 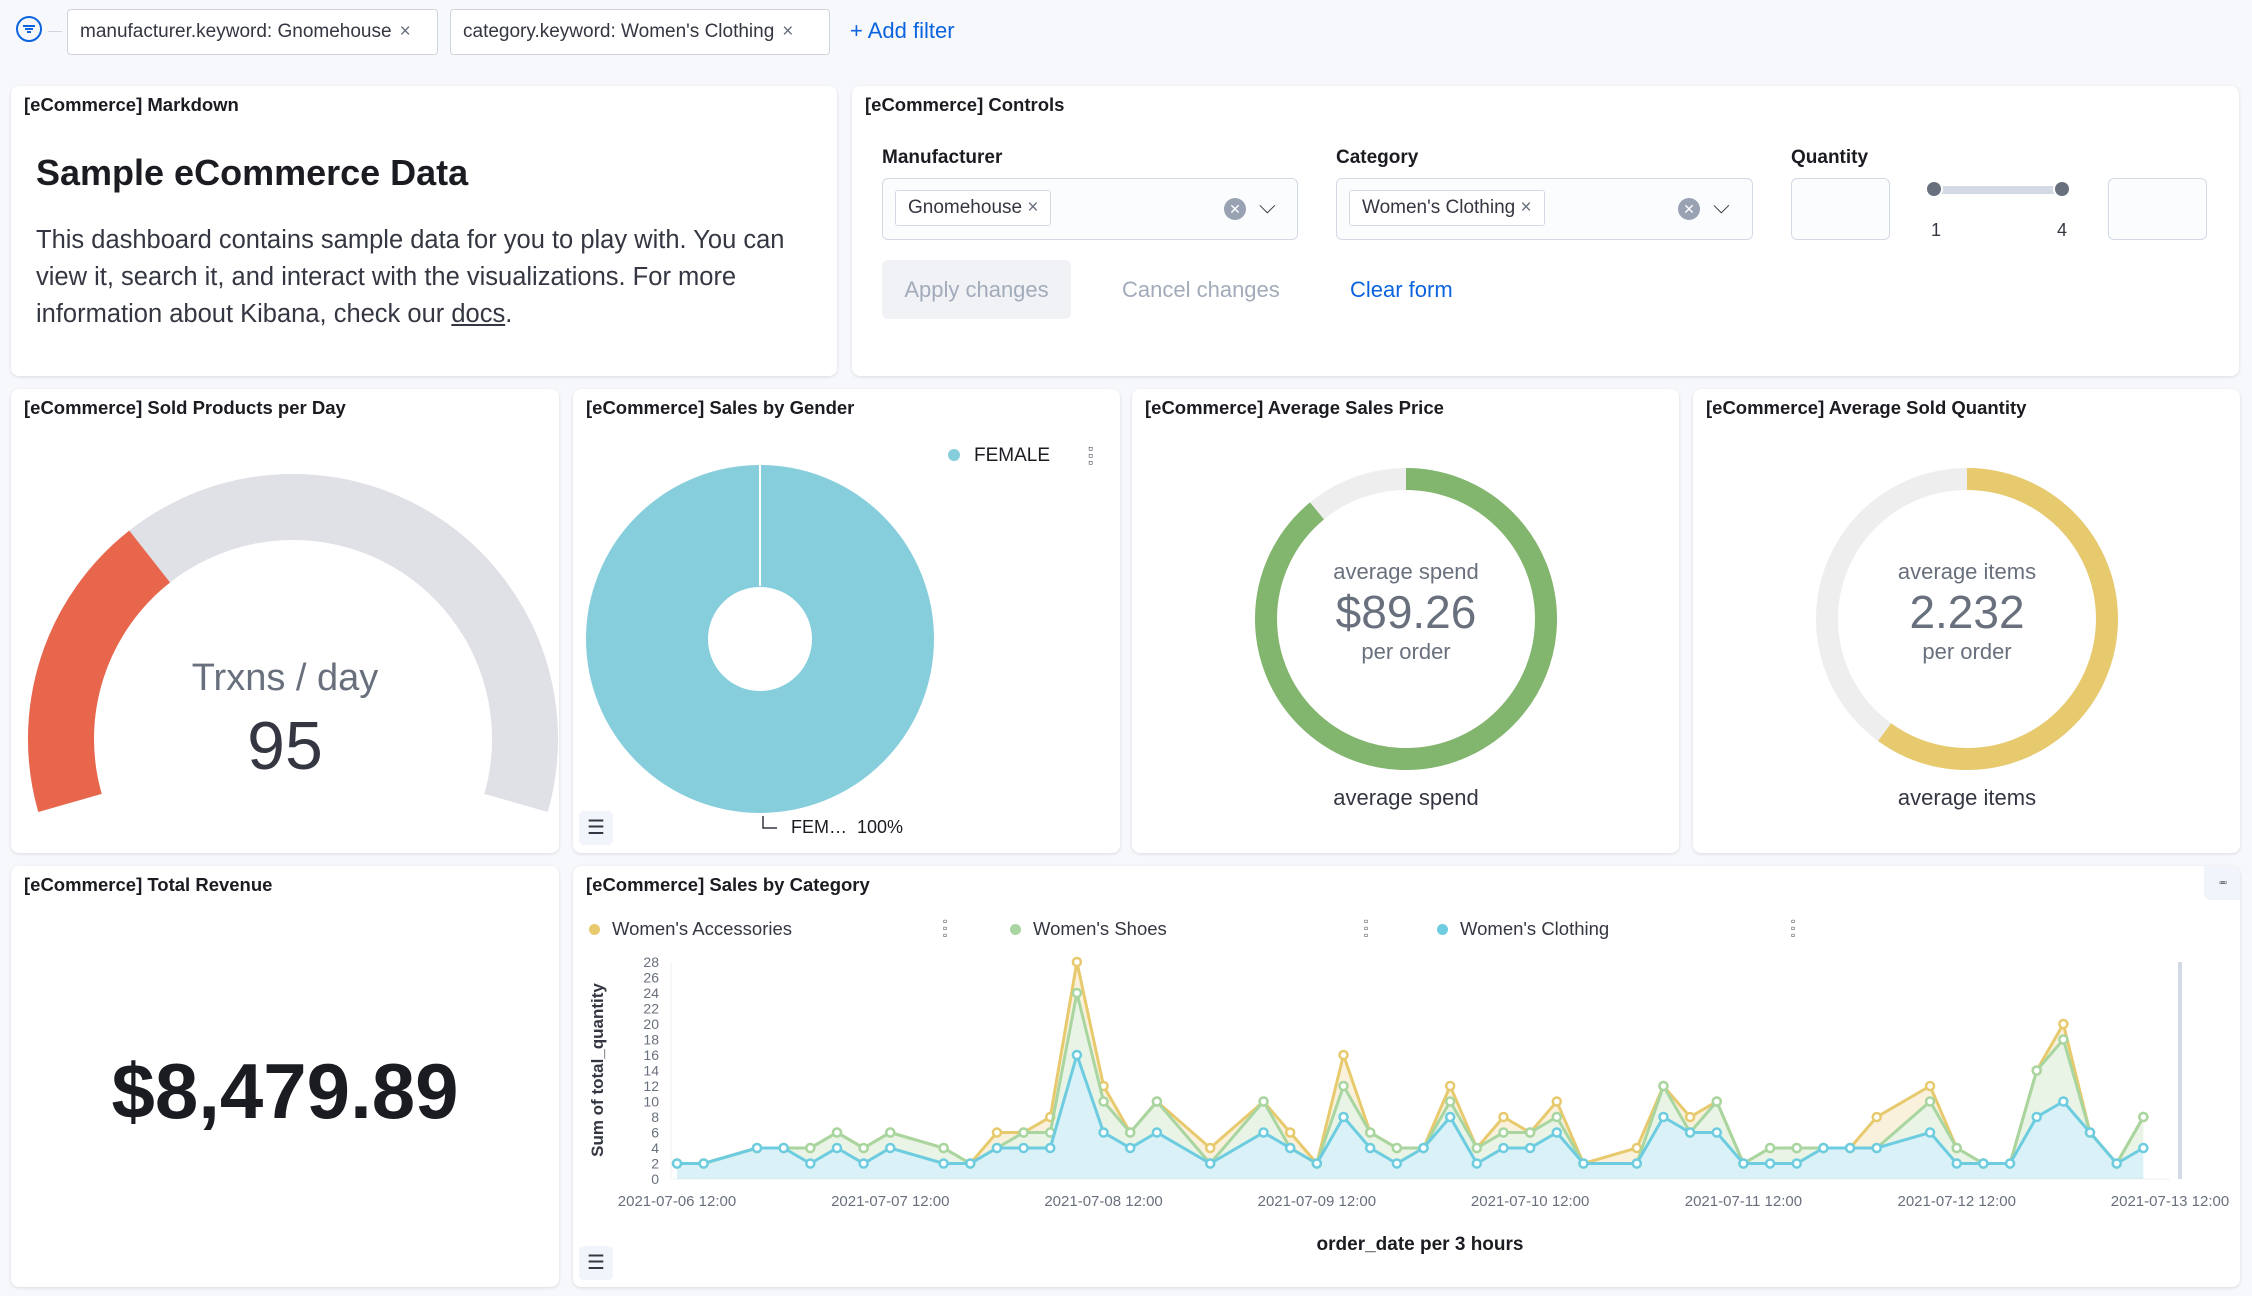 What do you see at coordinates (1967, 797) in the screenshot?
I see `metric-bottom-label: average items` at bounding box center [1967, 797].